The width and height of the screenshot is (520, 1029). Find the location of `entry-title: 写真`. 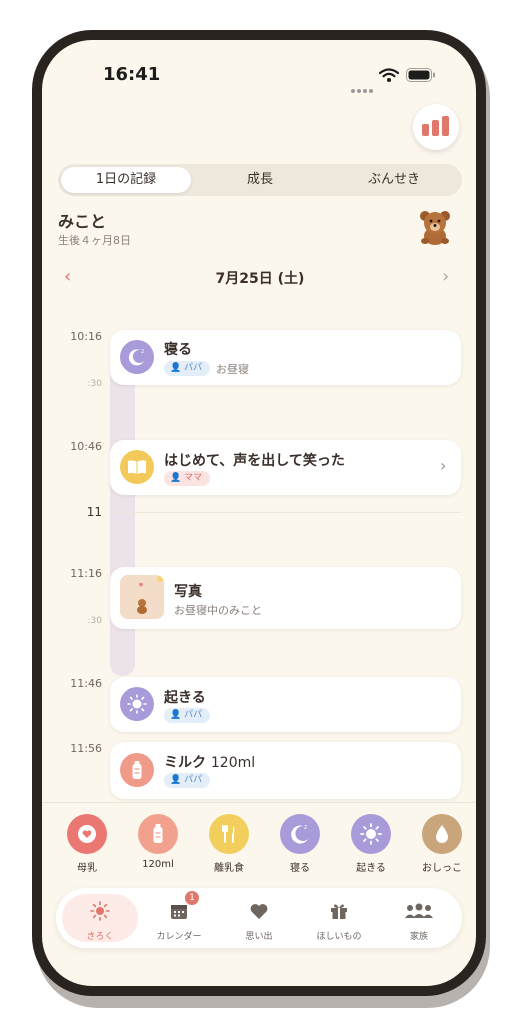

entry-title: 写真 is located at coordinates (188, 592).